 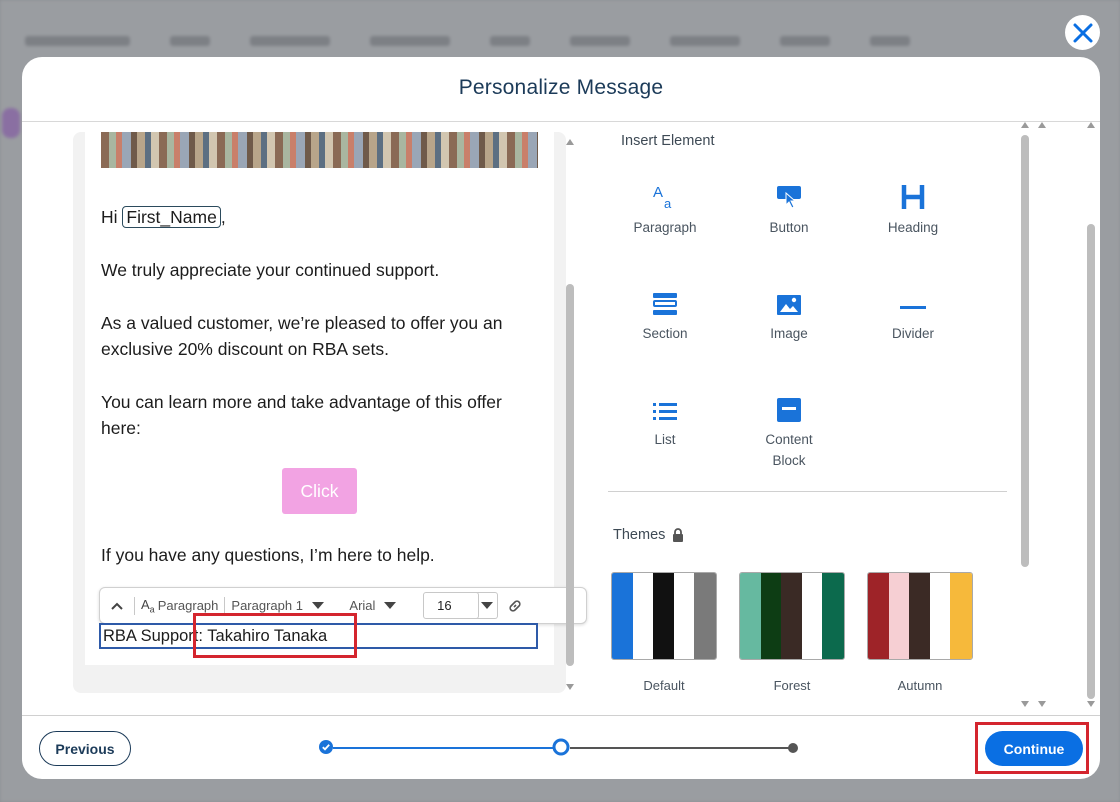 I want to click on modal-scrollbar, so click(x=1091, y=415).